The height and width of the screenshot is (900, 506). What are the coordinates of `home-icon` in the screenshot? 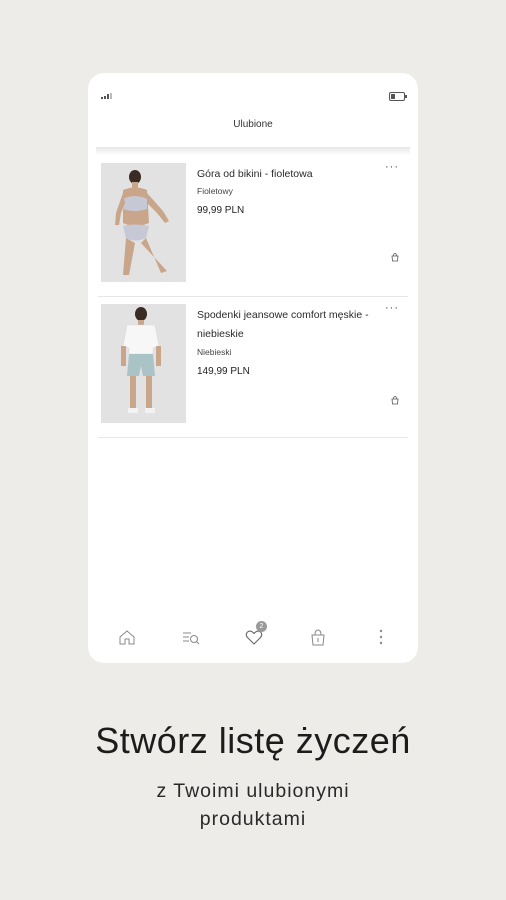 It's located at (127, 637).